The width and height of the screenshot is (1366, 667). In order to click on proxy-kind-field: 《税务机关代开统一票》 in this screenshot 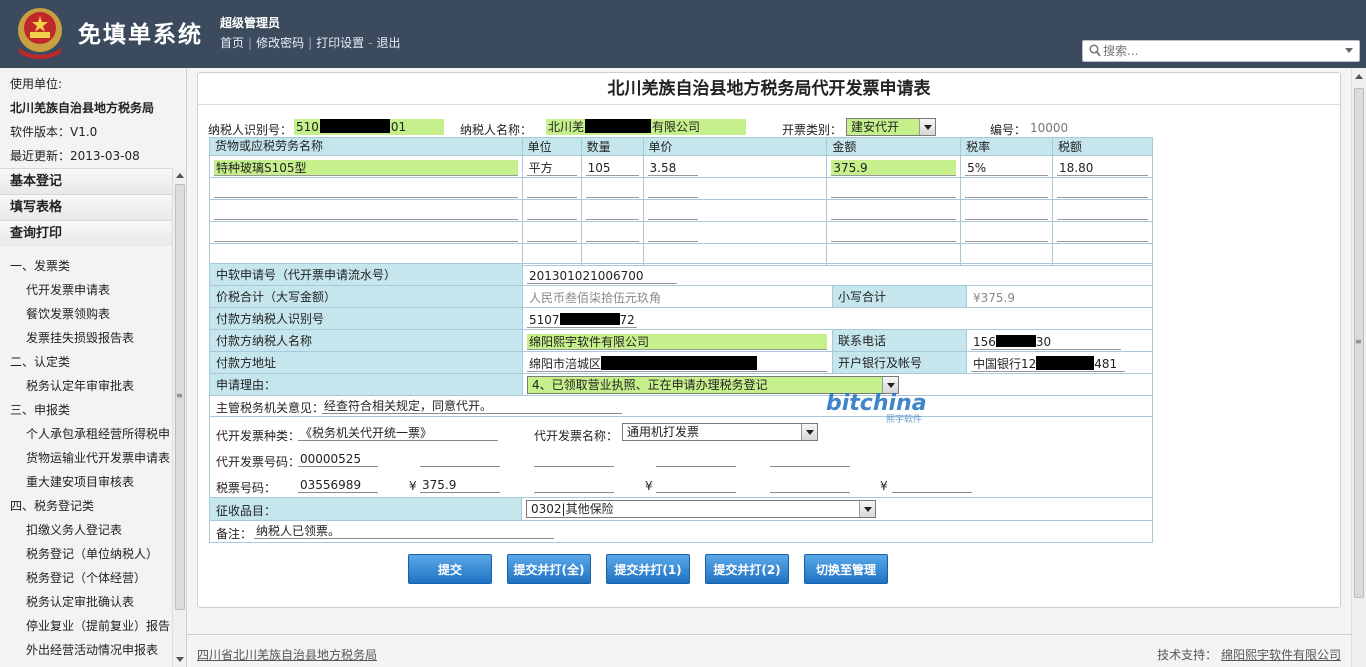, I will do `click(398, 433)`.